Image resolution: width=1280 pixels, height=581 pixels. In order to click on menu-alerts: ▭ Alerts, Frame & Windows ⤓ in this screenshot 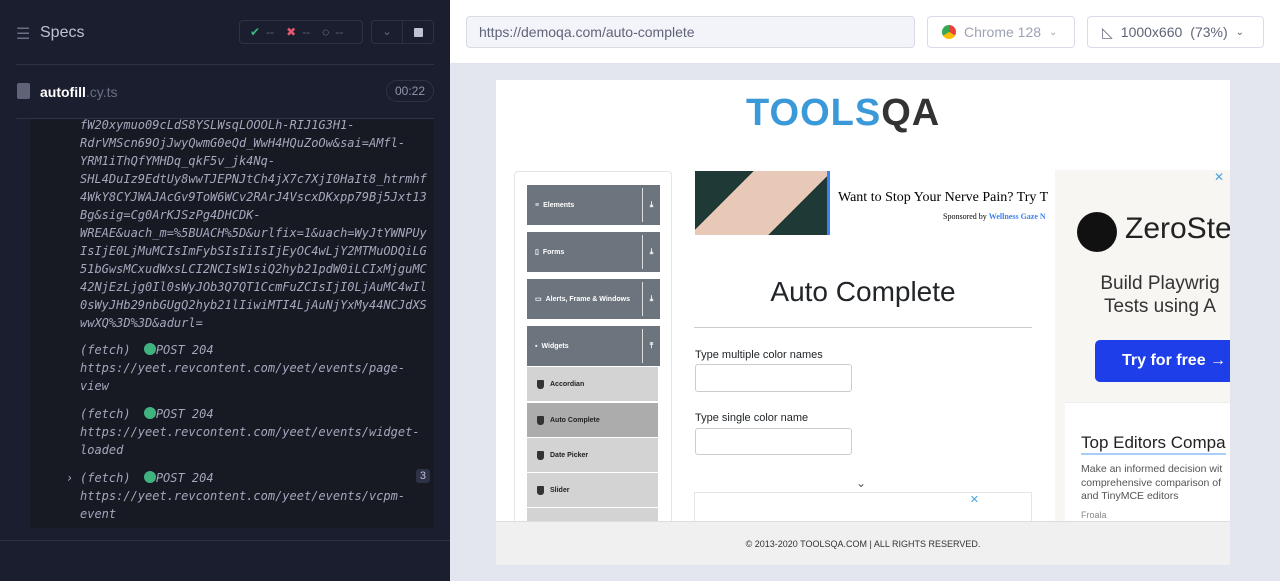, I will do `click(593, 299)`.